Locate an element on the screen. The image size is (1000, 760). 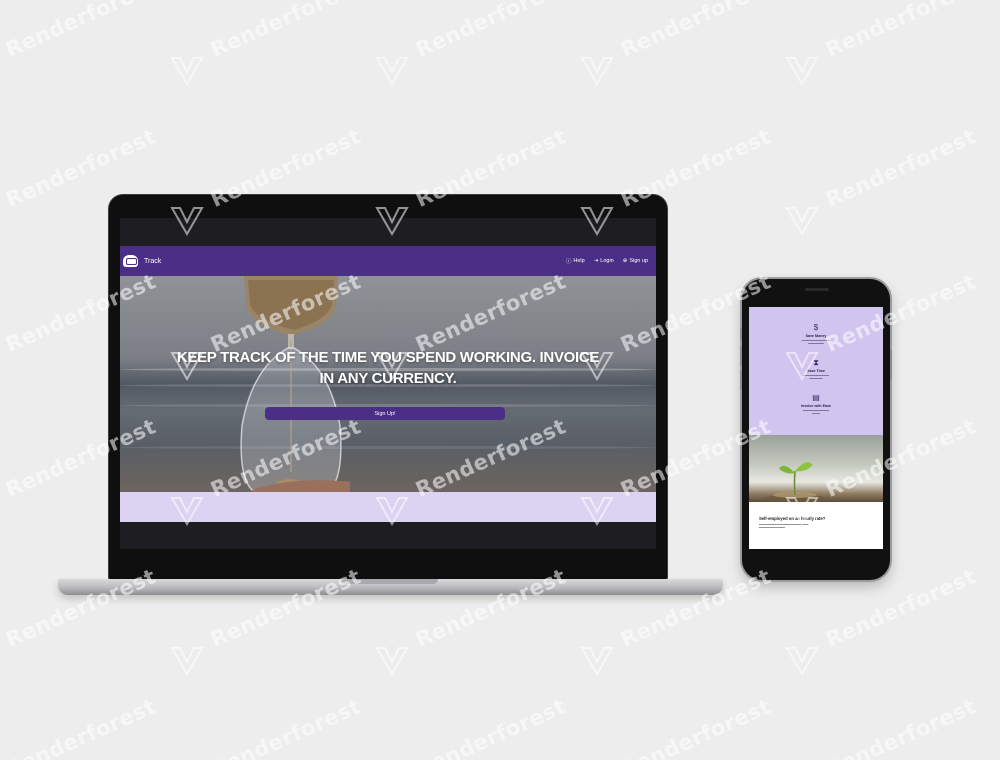
nav-link-login: ⇥ Login is located at coordinates (604, 261).